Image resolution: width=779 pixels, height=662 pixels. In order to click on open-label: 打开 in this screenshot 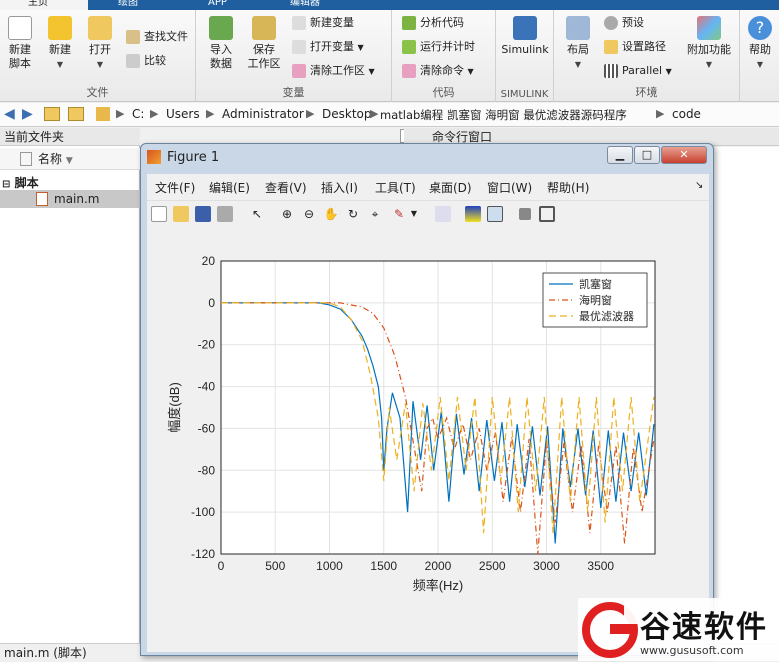, I will do `click(100, 49)`.